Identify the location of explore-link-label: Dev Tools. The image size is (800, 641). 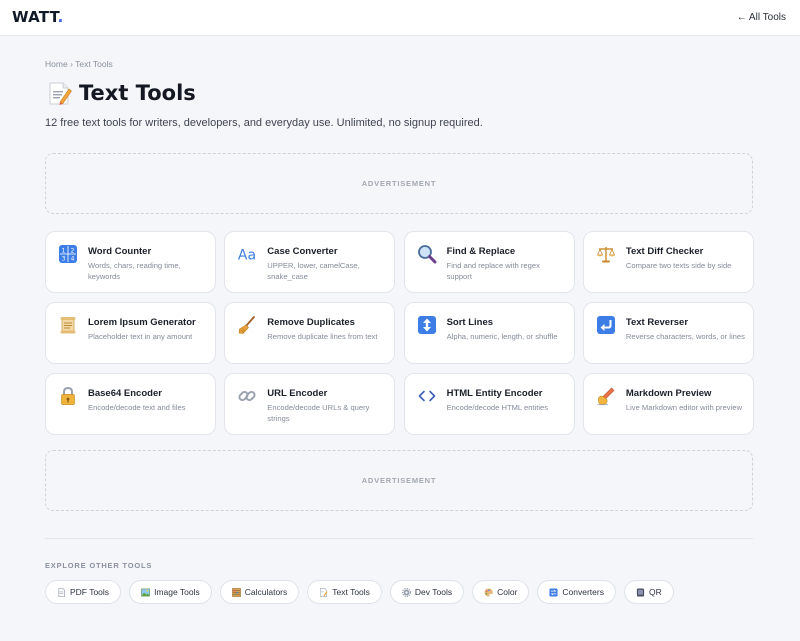
(433, 592).